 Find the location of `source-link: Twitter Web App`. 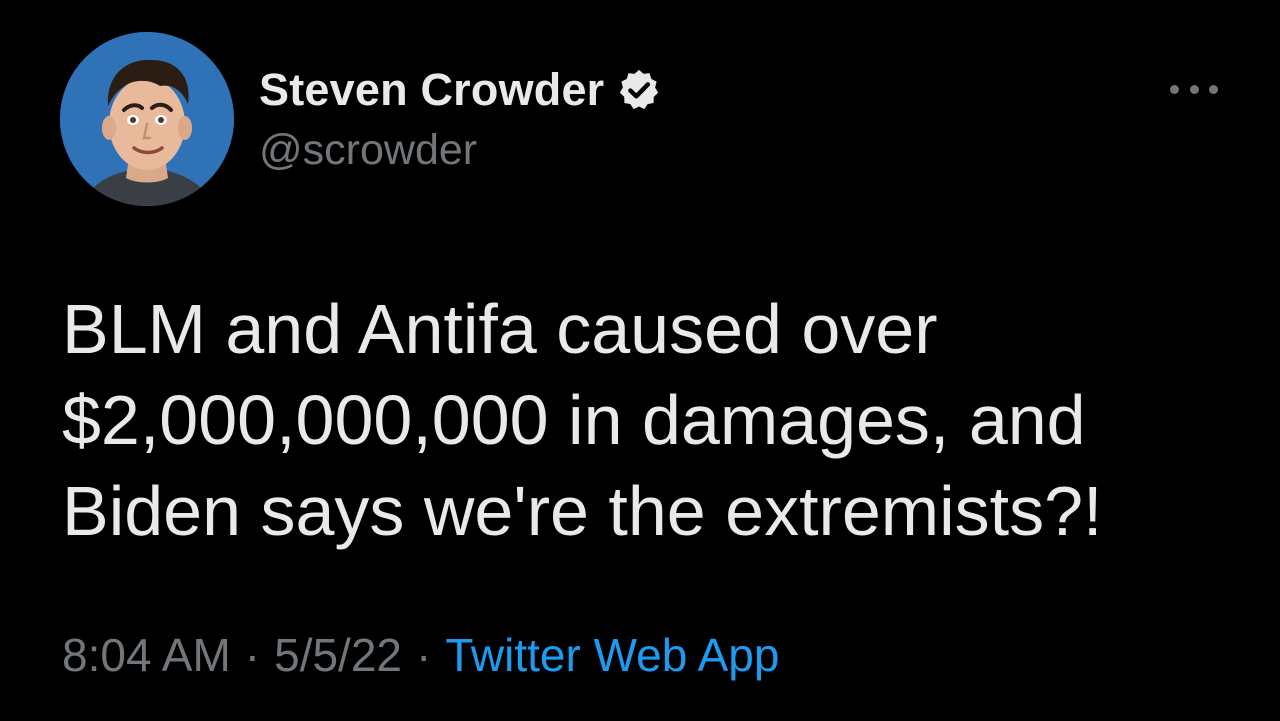

source-link: Twitter Web App is located at coordinates (612, 655).